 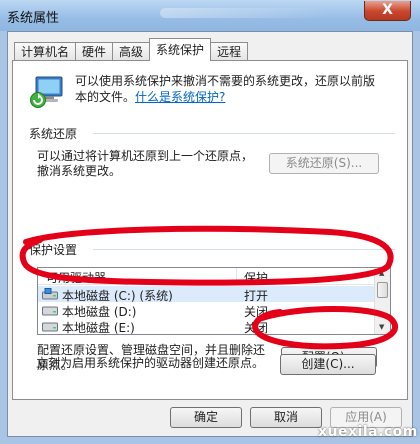 What do you see at coordinates (53, 134) in the screenshot?
I see `system-restore-group-title: 系统还原` at bounding box center [53, 134].